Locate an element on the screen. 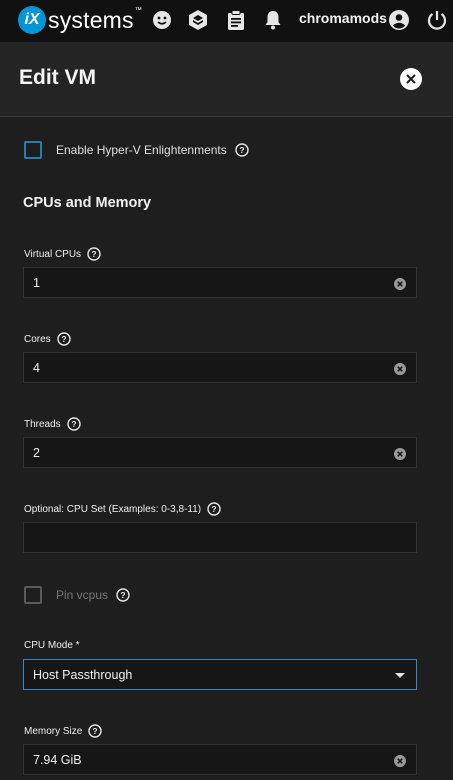  hyperv-label: Enable Hyper-V Enlightenments is located at coordinates (141, 150).